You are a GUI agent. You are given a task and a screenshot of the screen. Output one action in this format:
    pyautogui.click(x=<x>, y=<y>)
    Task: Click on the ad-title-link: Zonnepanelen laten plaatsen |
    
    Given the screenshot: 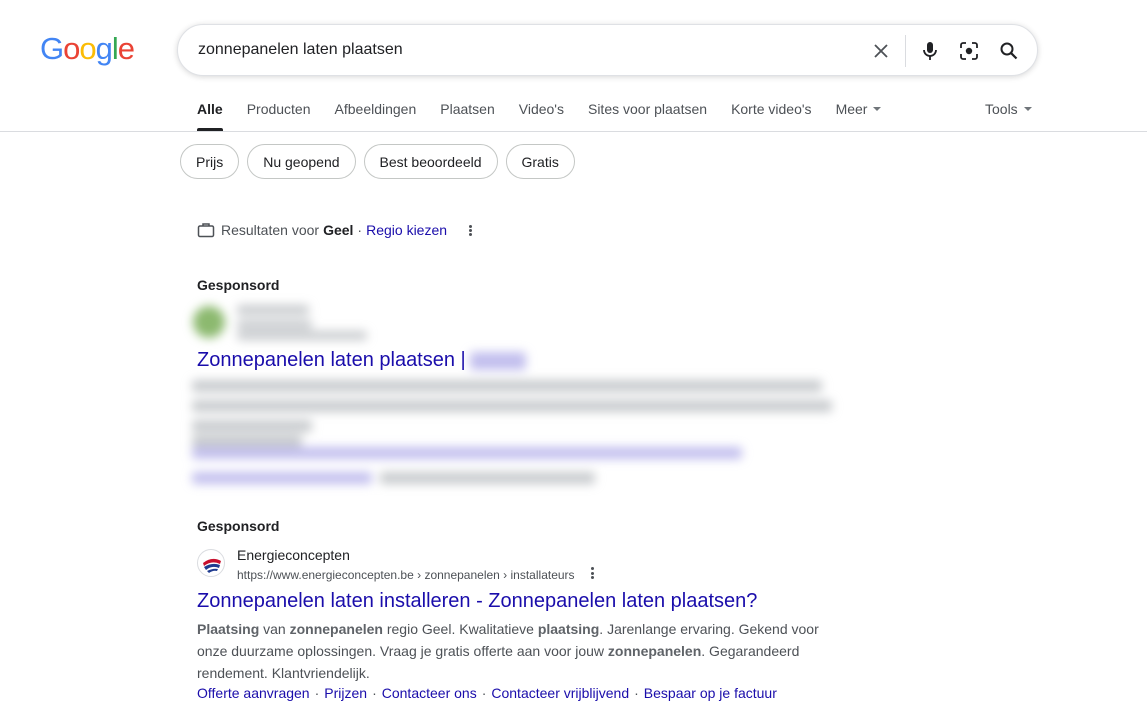 What is the action you would take?
    pyautogui.click(x=331, y=360)
    